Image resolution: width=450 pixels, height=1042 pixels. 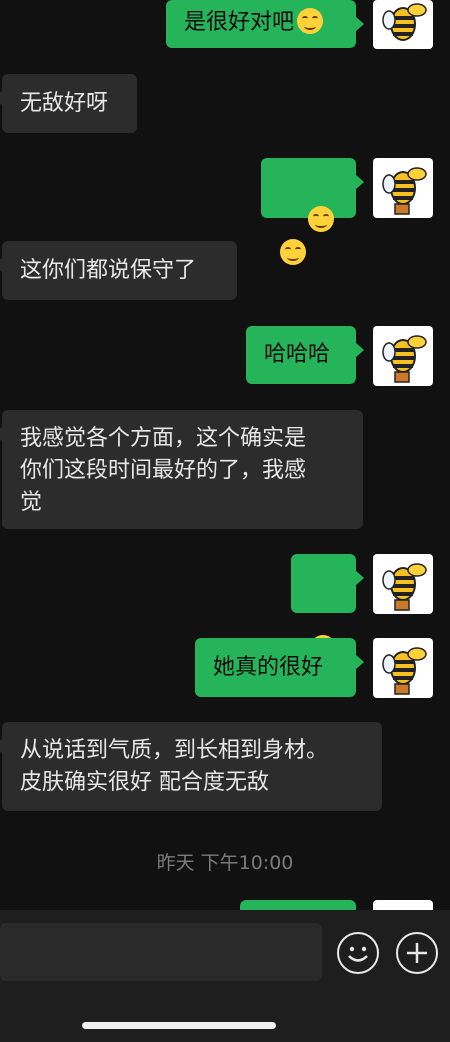 What do you see at coordinates (417, 953) in the screenshot?
I see `plus-icon` at bounding box center [417, 953].